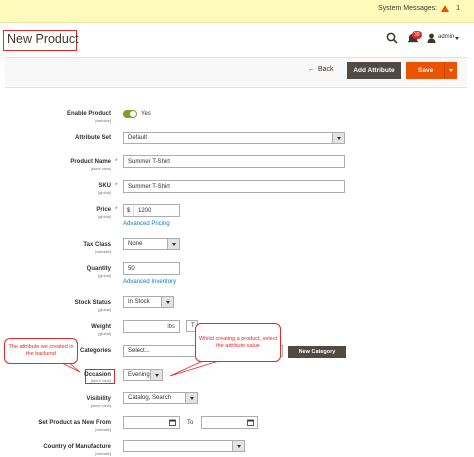 The height and width of the screenshot is (457, 474). What do you see at coordinates (41, 351) in the screenshot?
I see `callout-left: The attribute we created in the backend` at bounding box center [41, 351].